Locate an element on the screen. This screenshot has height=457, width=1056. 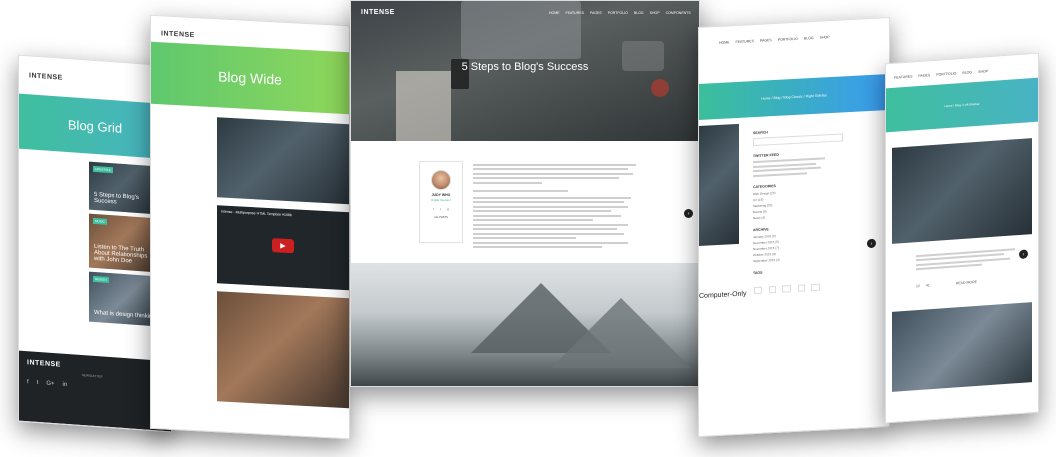
main-nav: FEATURES PAGES PORTFOLIO BLOG SHOP is located at coordinates (941, 74).